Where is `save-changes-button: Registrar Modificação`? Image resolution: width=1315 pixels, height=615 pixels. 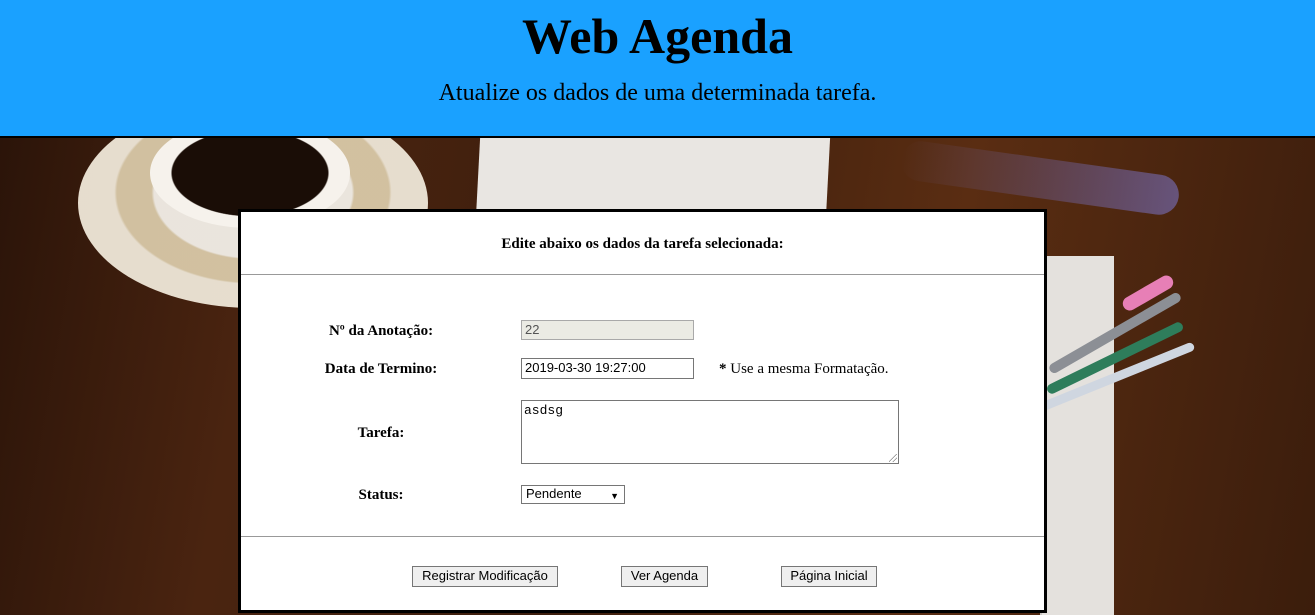 save-changes-button: Registrar Modificação is located at coordinates (485, 576).